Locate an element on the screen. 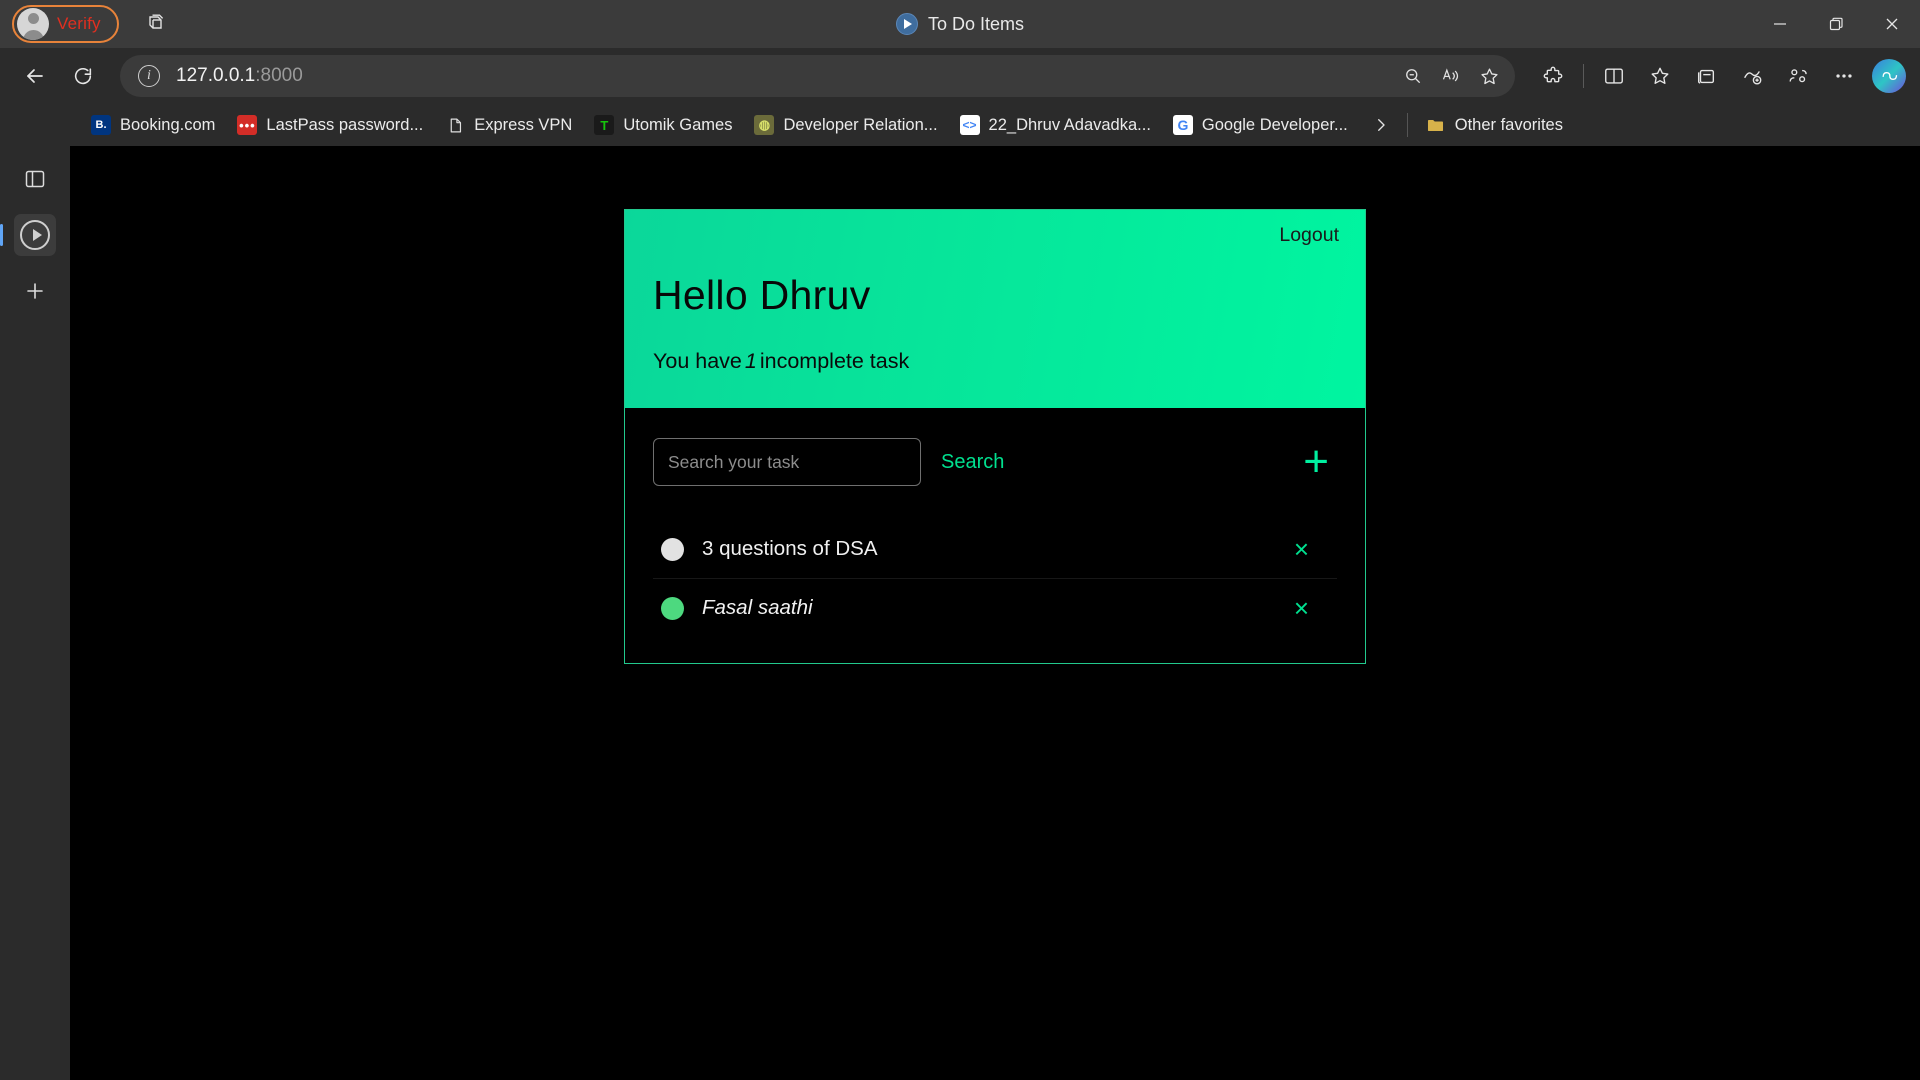 Image resolution: width=1920 pixels, height=1080 pixels. minimize-icon is located at coordinates (1780, 24).